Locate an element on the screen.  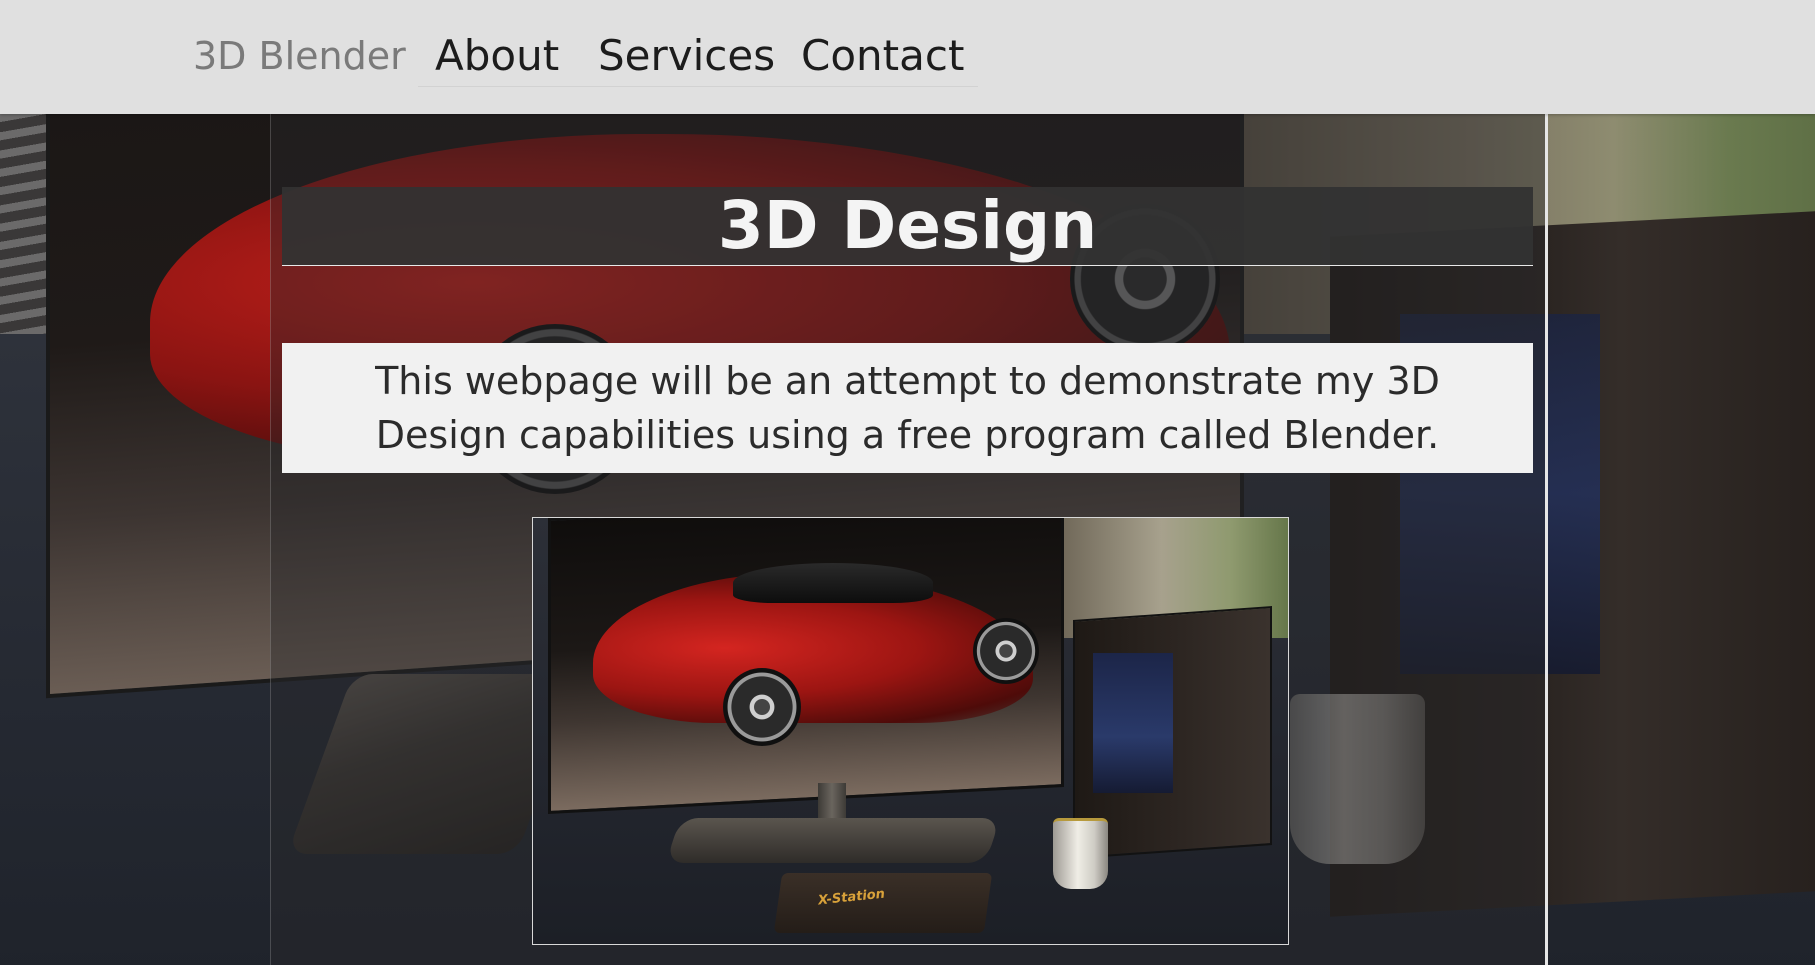
render-car-windshield is located at coordinates (833, 583).